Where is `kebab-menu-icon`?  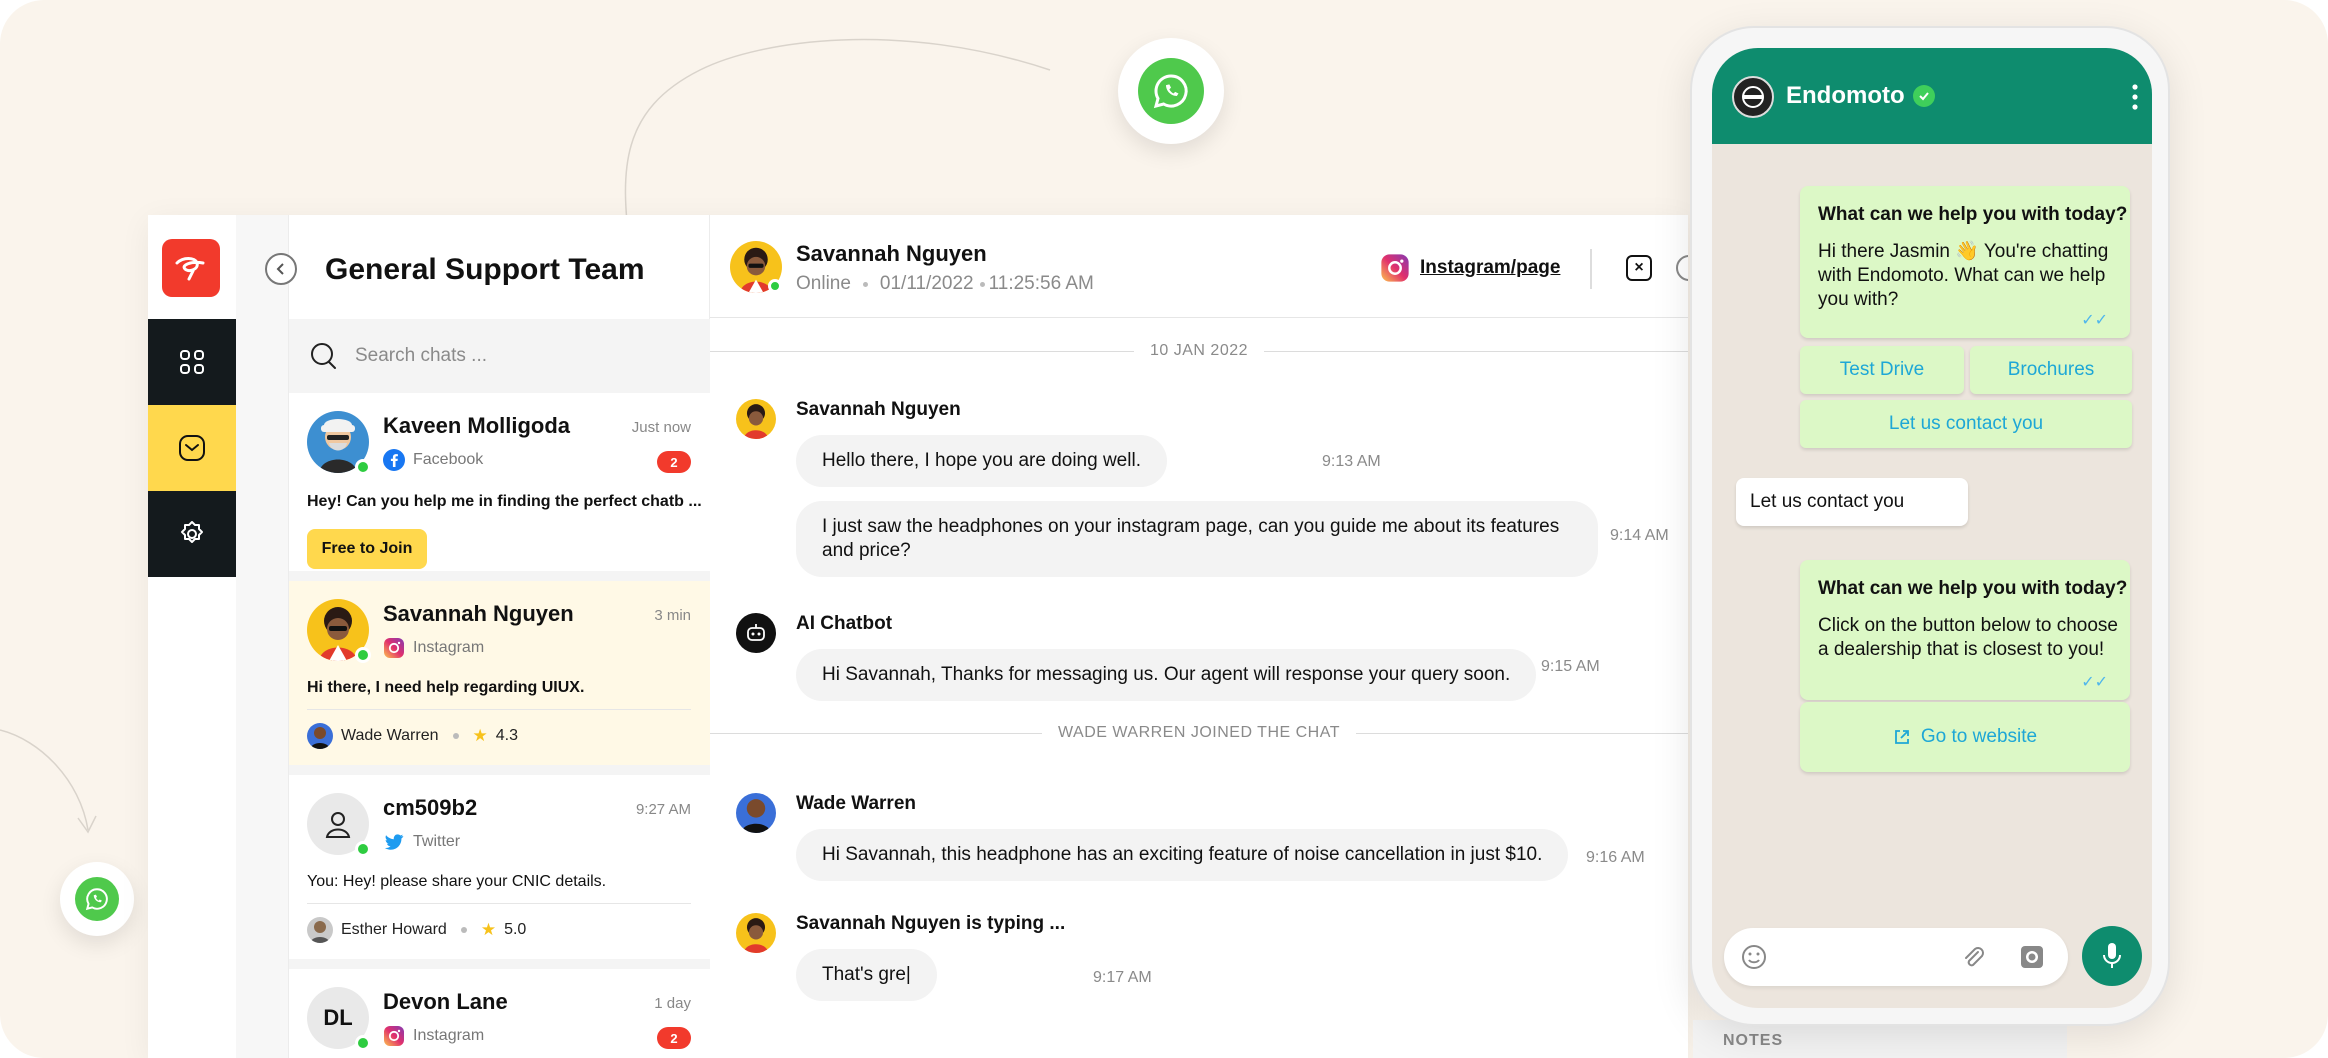 kebab-menu-icon is located at coordinates (2135, 97).